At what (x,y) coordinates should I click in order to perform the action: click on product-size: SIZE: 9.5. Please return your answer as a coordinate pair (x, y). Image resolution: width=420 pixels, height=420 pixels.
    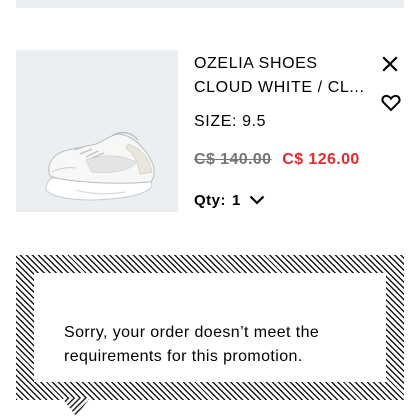
    Looking at the image, I should click on (230, 122).